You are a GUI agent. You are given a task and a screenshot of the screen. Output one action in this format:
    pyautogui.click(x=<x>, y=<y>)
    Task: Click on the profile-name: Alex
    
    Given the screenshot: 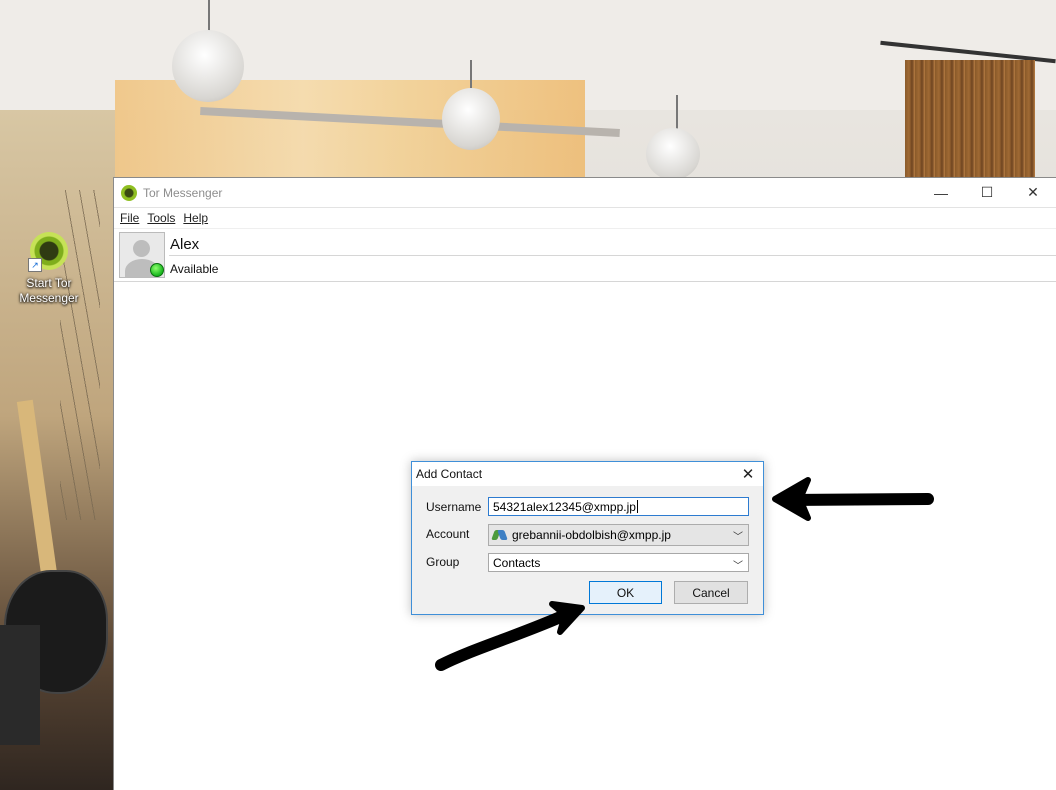 What is the action you would take?
    pyautogui.click(x=184, y=244)
    